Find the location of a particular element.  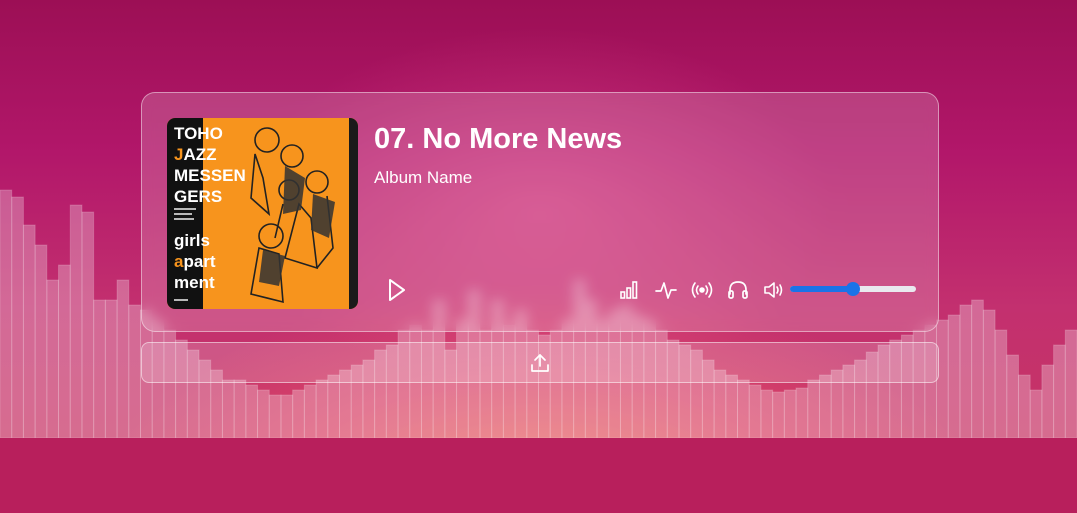

headphones-button is located at coordinates (738, 290).